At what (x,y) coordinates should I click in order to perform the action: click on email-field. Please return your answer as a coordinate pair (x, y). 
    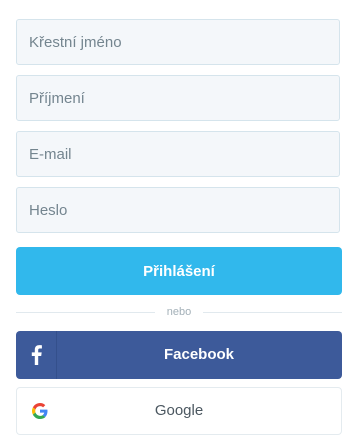
    Looking at the image, I should click on (178, 154).